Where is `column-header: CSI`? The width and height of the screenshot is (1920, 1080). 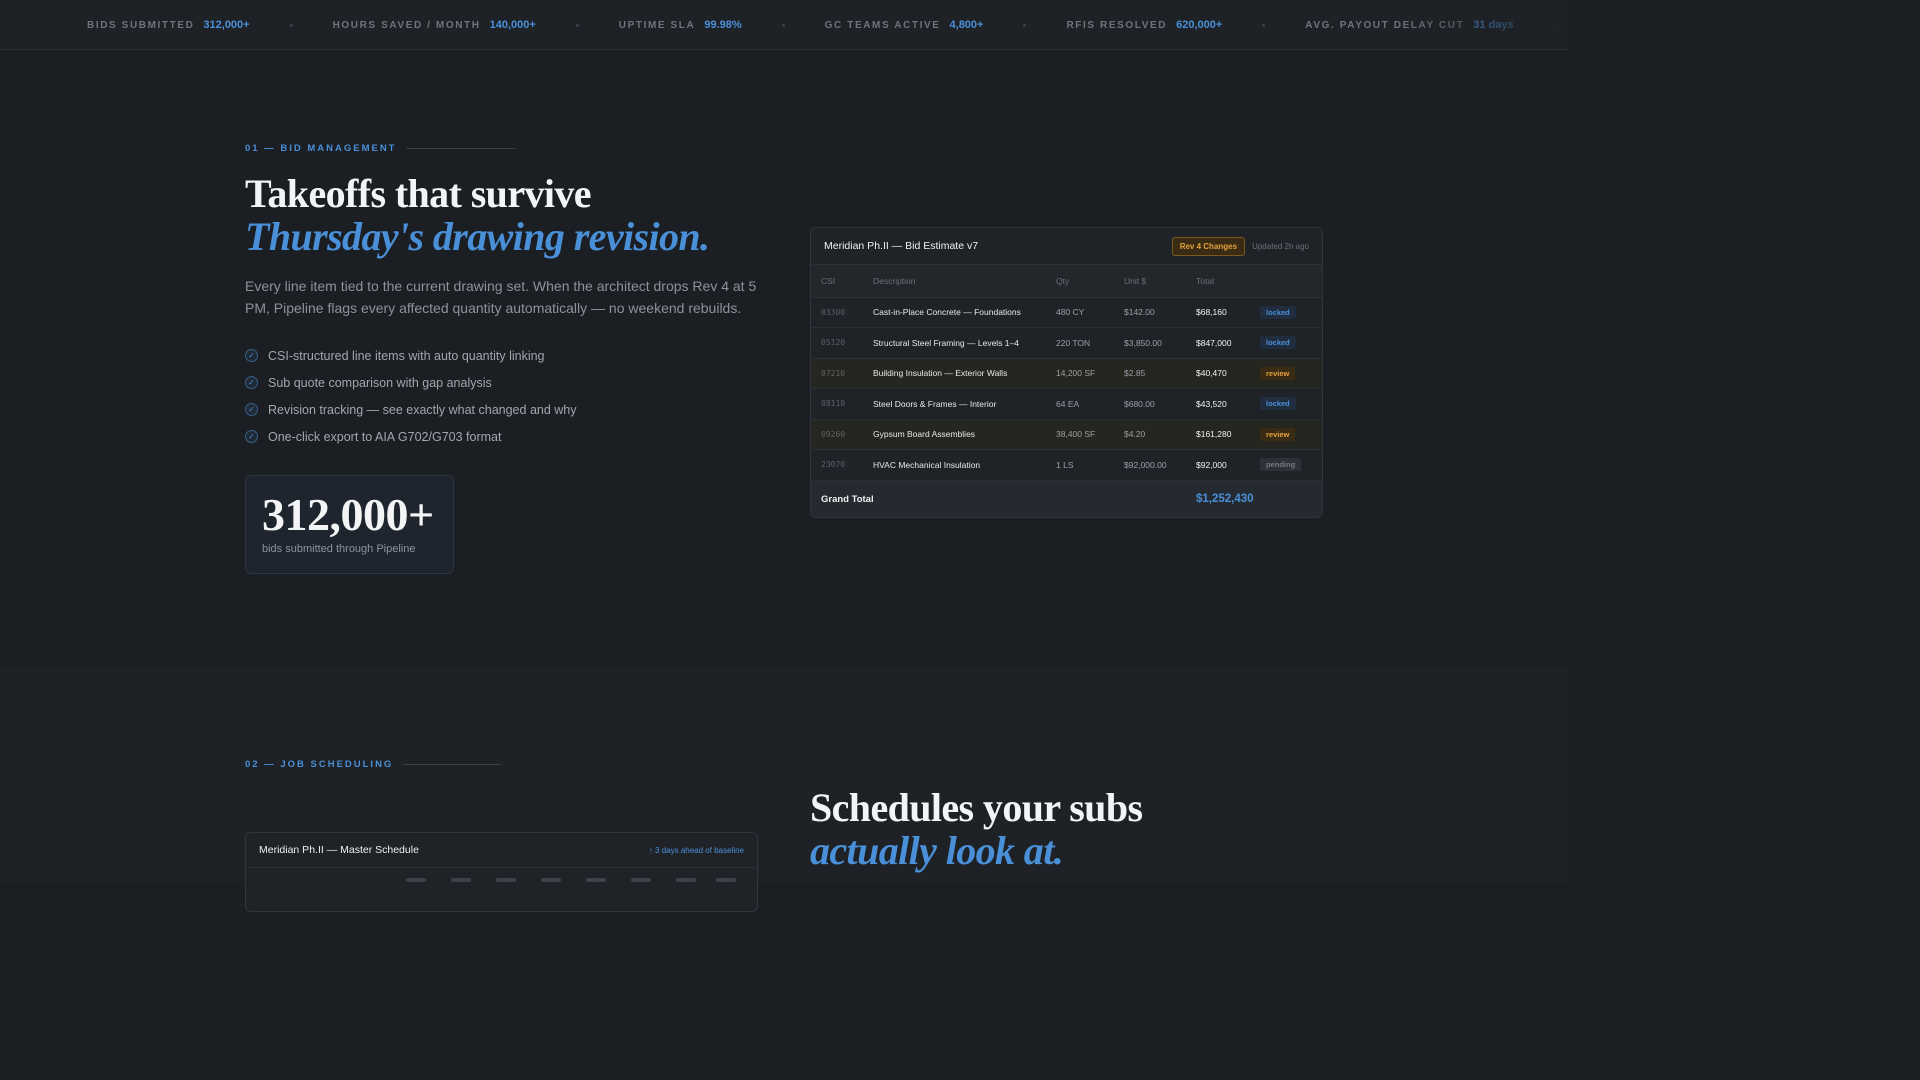
column-header: CSI is located at coordinates (842, 281).